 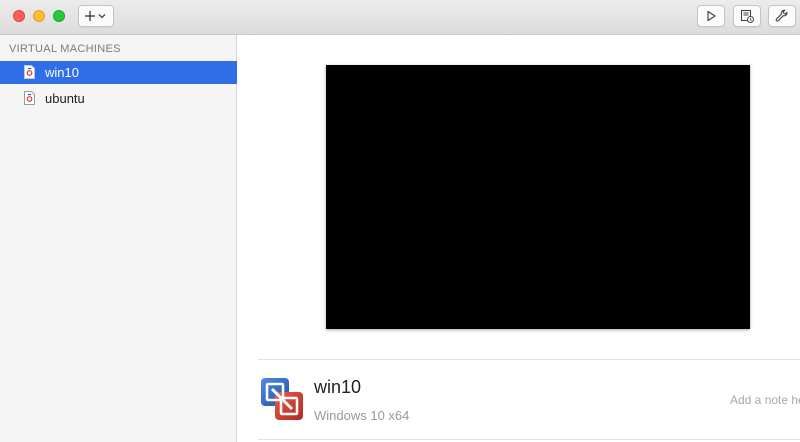 What do you see at coordinates (19, 16) in the screenshot?
I see `close-window-button` at bounding box center [19, 16].